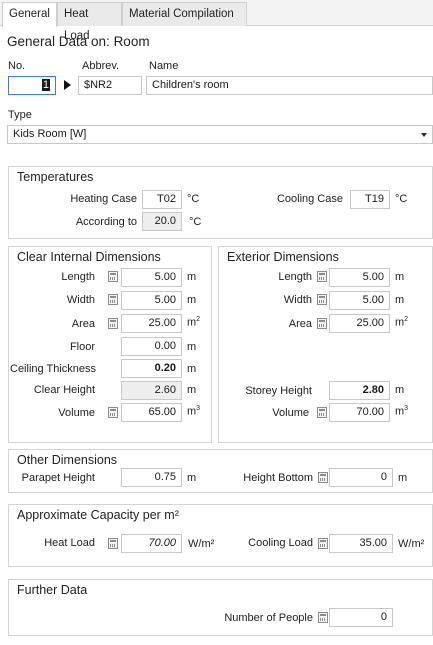 The height and width of the screenshot is (645, 433). I want to click on ex-area-label: Area, so click(300, 324).